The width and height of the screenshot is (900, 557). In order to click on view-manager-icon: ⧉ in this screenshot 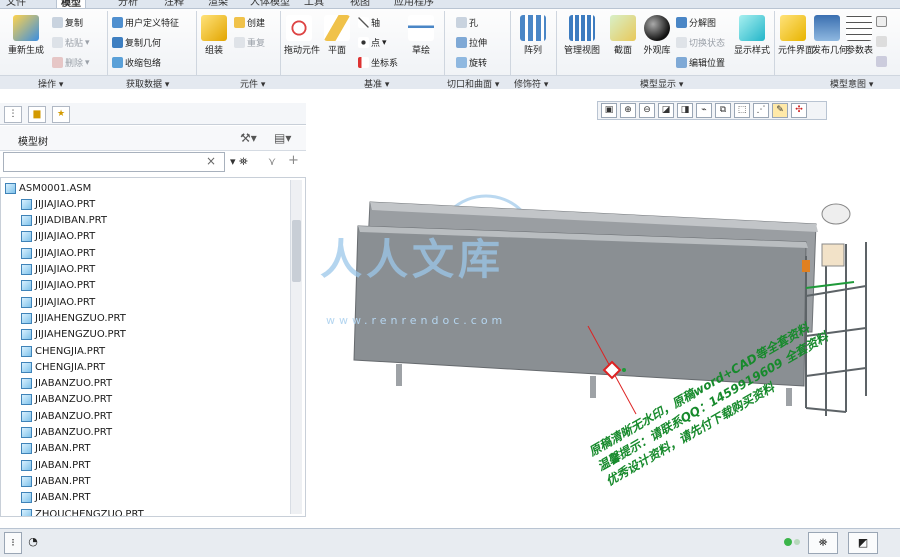, I will do `click(723, 110)`.